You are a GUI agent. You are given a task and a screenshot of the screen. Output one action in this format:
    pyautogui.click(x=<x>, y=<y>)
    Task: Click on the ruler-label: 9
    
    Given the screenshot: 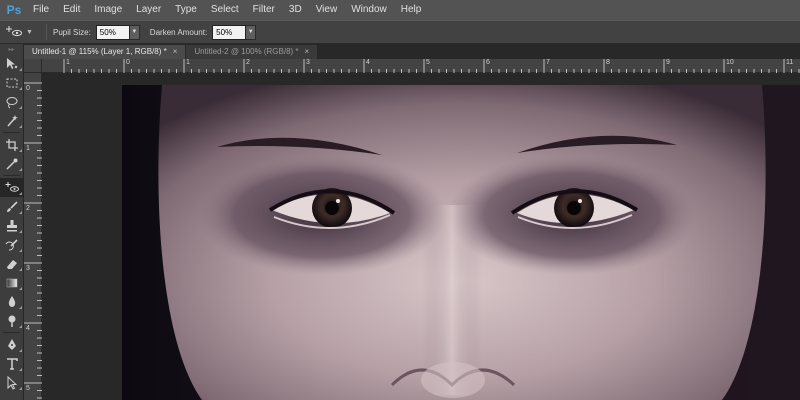 What is the action you would take?
    pyautogui.click(x=668, y=62)
    